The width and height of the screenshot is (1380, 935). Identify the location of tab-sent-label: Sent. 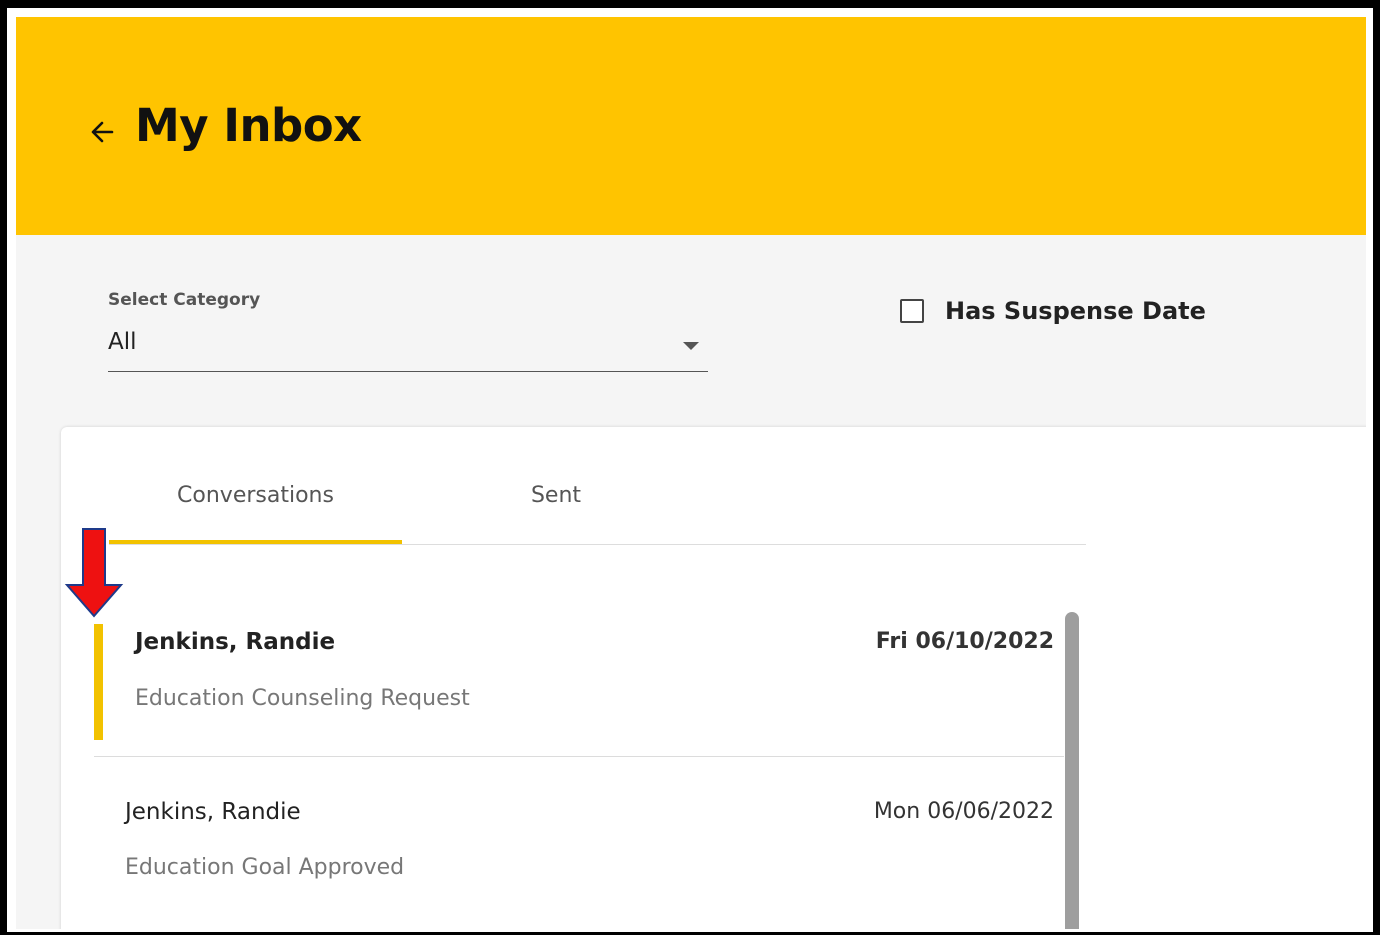
(556, 495).